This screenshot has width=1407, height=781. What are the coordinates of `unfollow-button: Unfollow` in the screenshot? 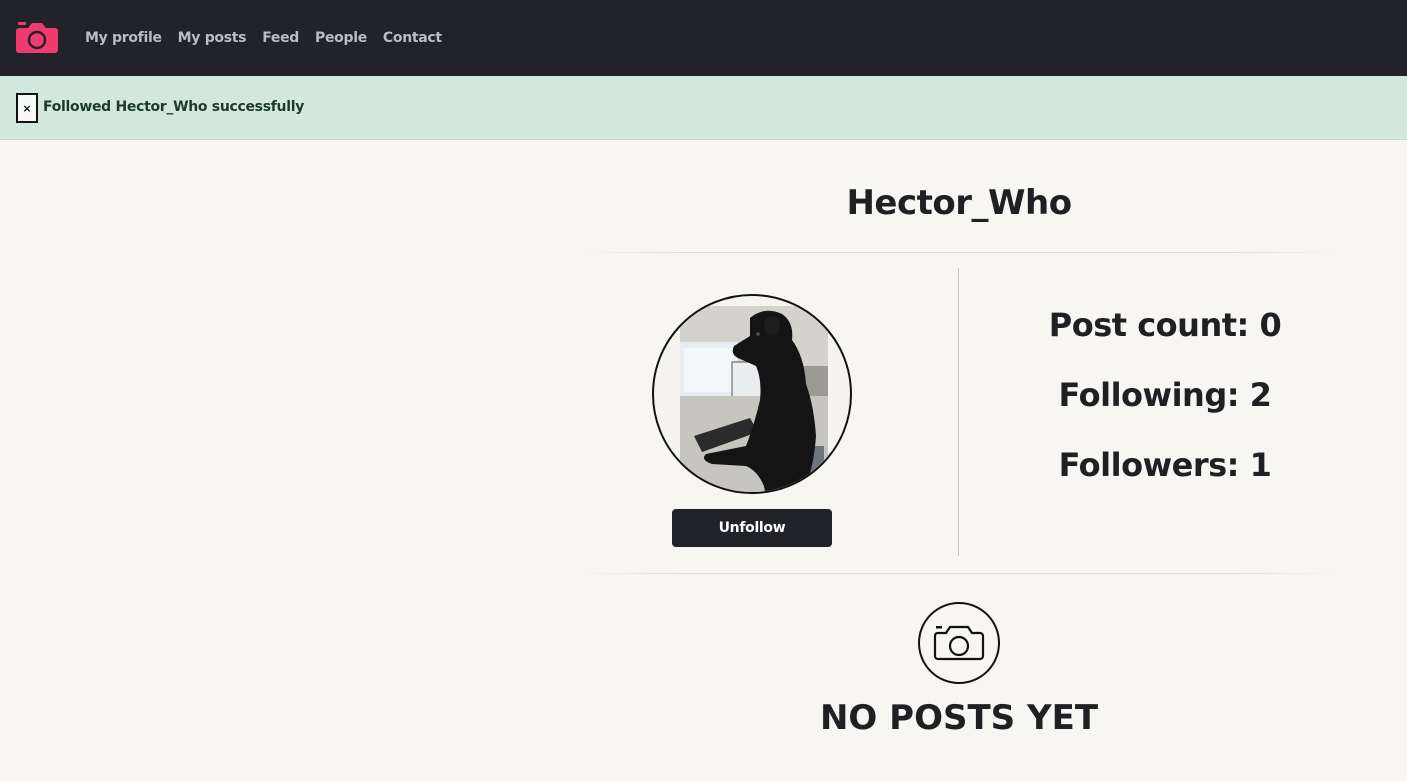 It's located at (752, 528).